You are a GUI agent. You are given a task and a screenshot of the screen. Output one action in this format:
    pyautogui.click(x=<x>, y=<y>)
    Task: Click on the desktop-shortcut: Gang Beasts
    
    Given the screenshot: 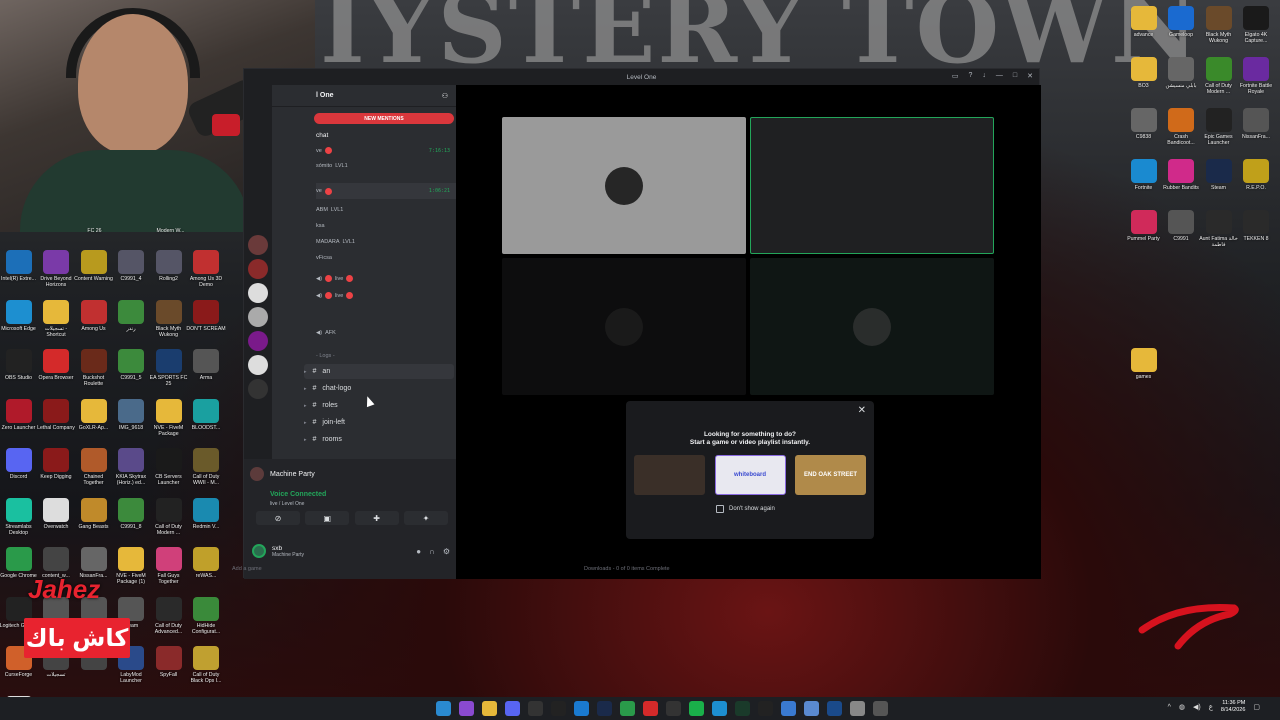 What is the action you would take?
    pyautogui.click(x=93, y=516)
    